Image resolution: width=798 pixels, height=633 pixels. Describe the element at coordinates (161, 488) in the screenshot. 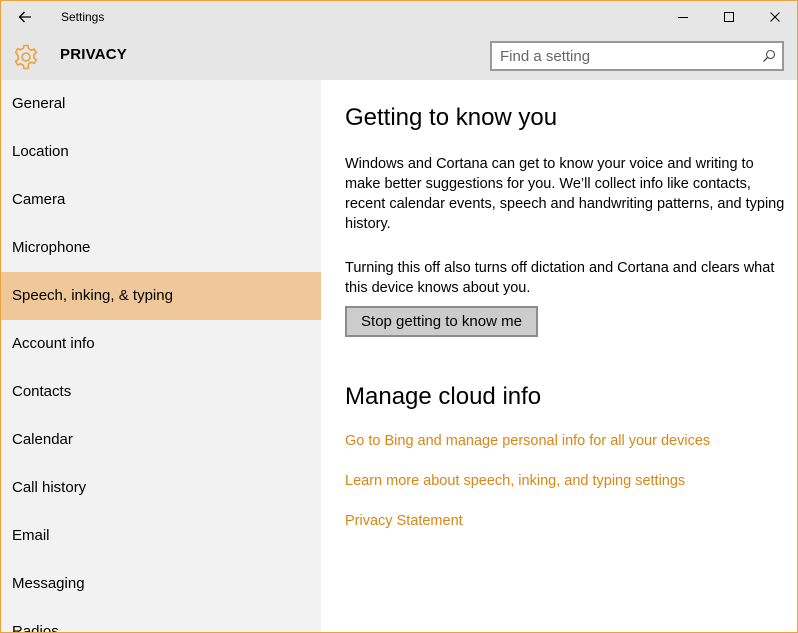

I see `sidebar-item-call-history: Call history` at that location.